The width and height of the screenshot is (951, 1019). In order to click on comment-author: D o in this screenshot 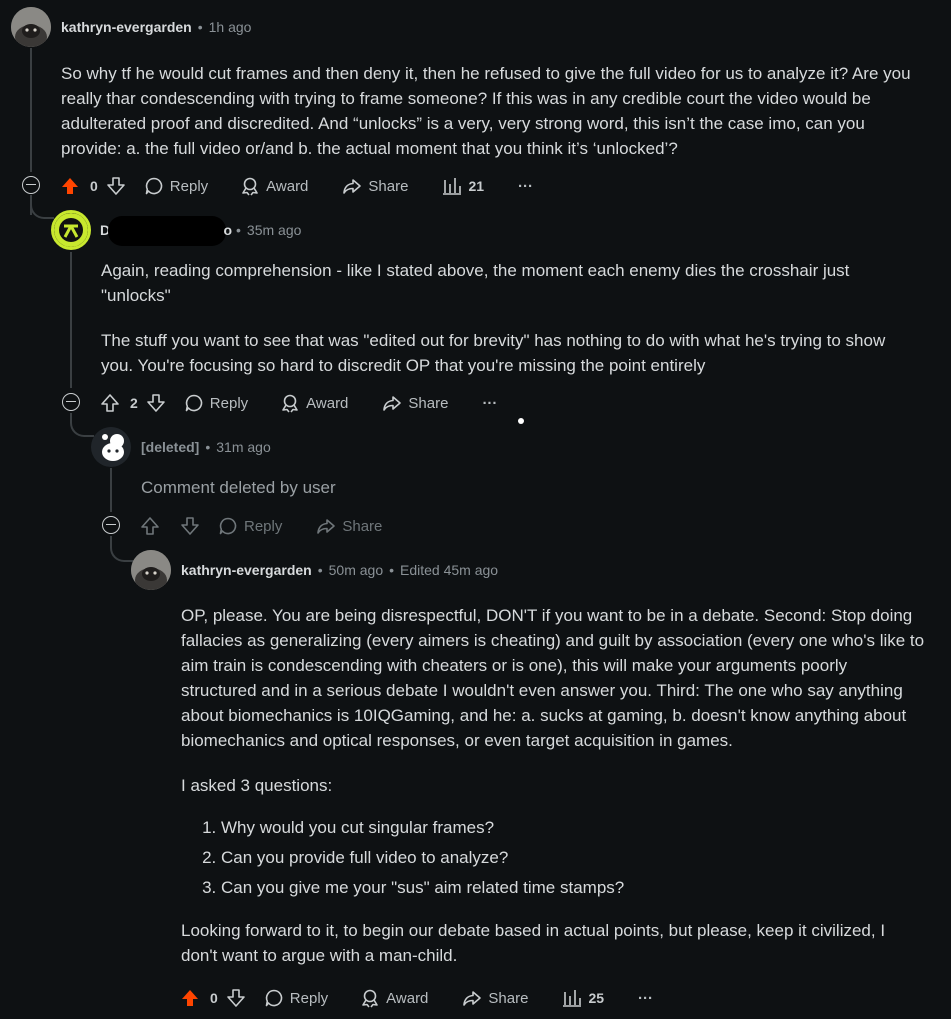, I will do `click(166, 231)`.